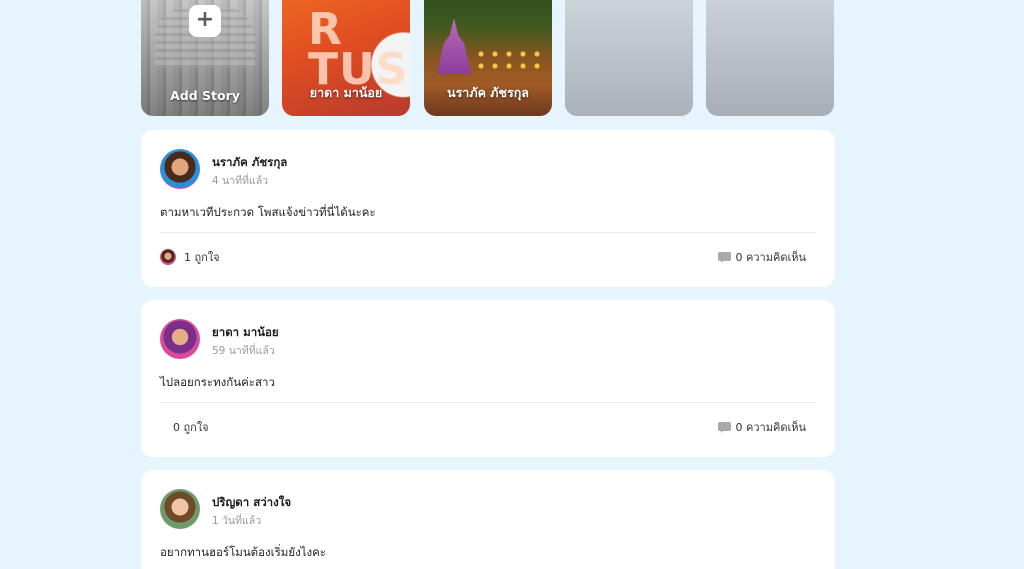 This screenshot has height=569, width=1024. I want to click on like-label: 0 ถูกใจ, so click(191, 427).